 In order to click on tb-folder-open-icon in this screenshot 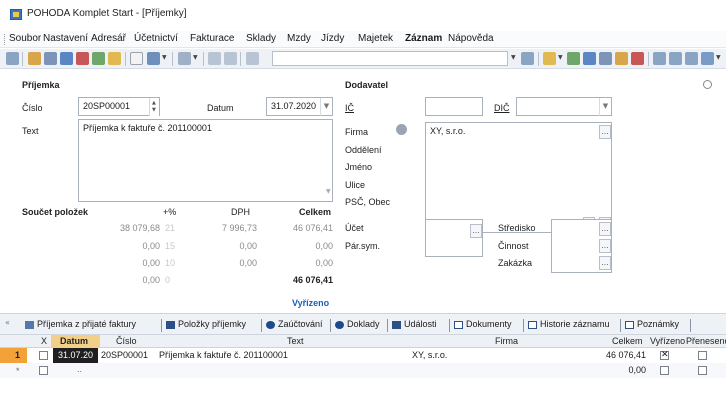, I will do `click(549, 58)`.